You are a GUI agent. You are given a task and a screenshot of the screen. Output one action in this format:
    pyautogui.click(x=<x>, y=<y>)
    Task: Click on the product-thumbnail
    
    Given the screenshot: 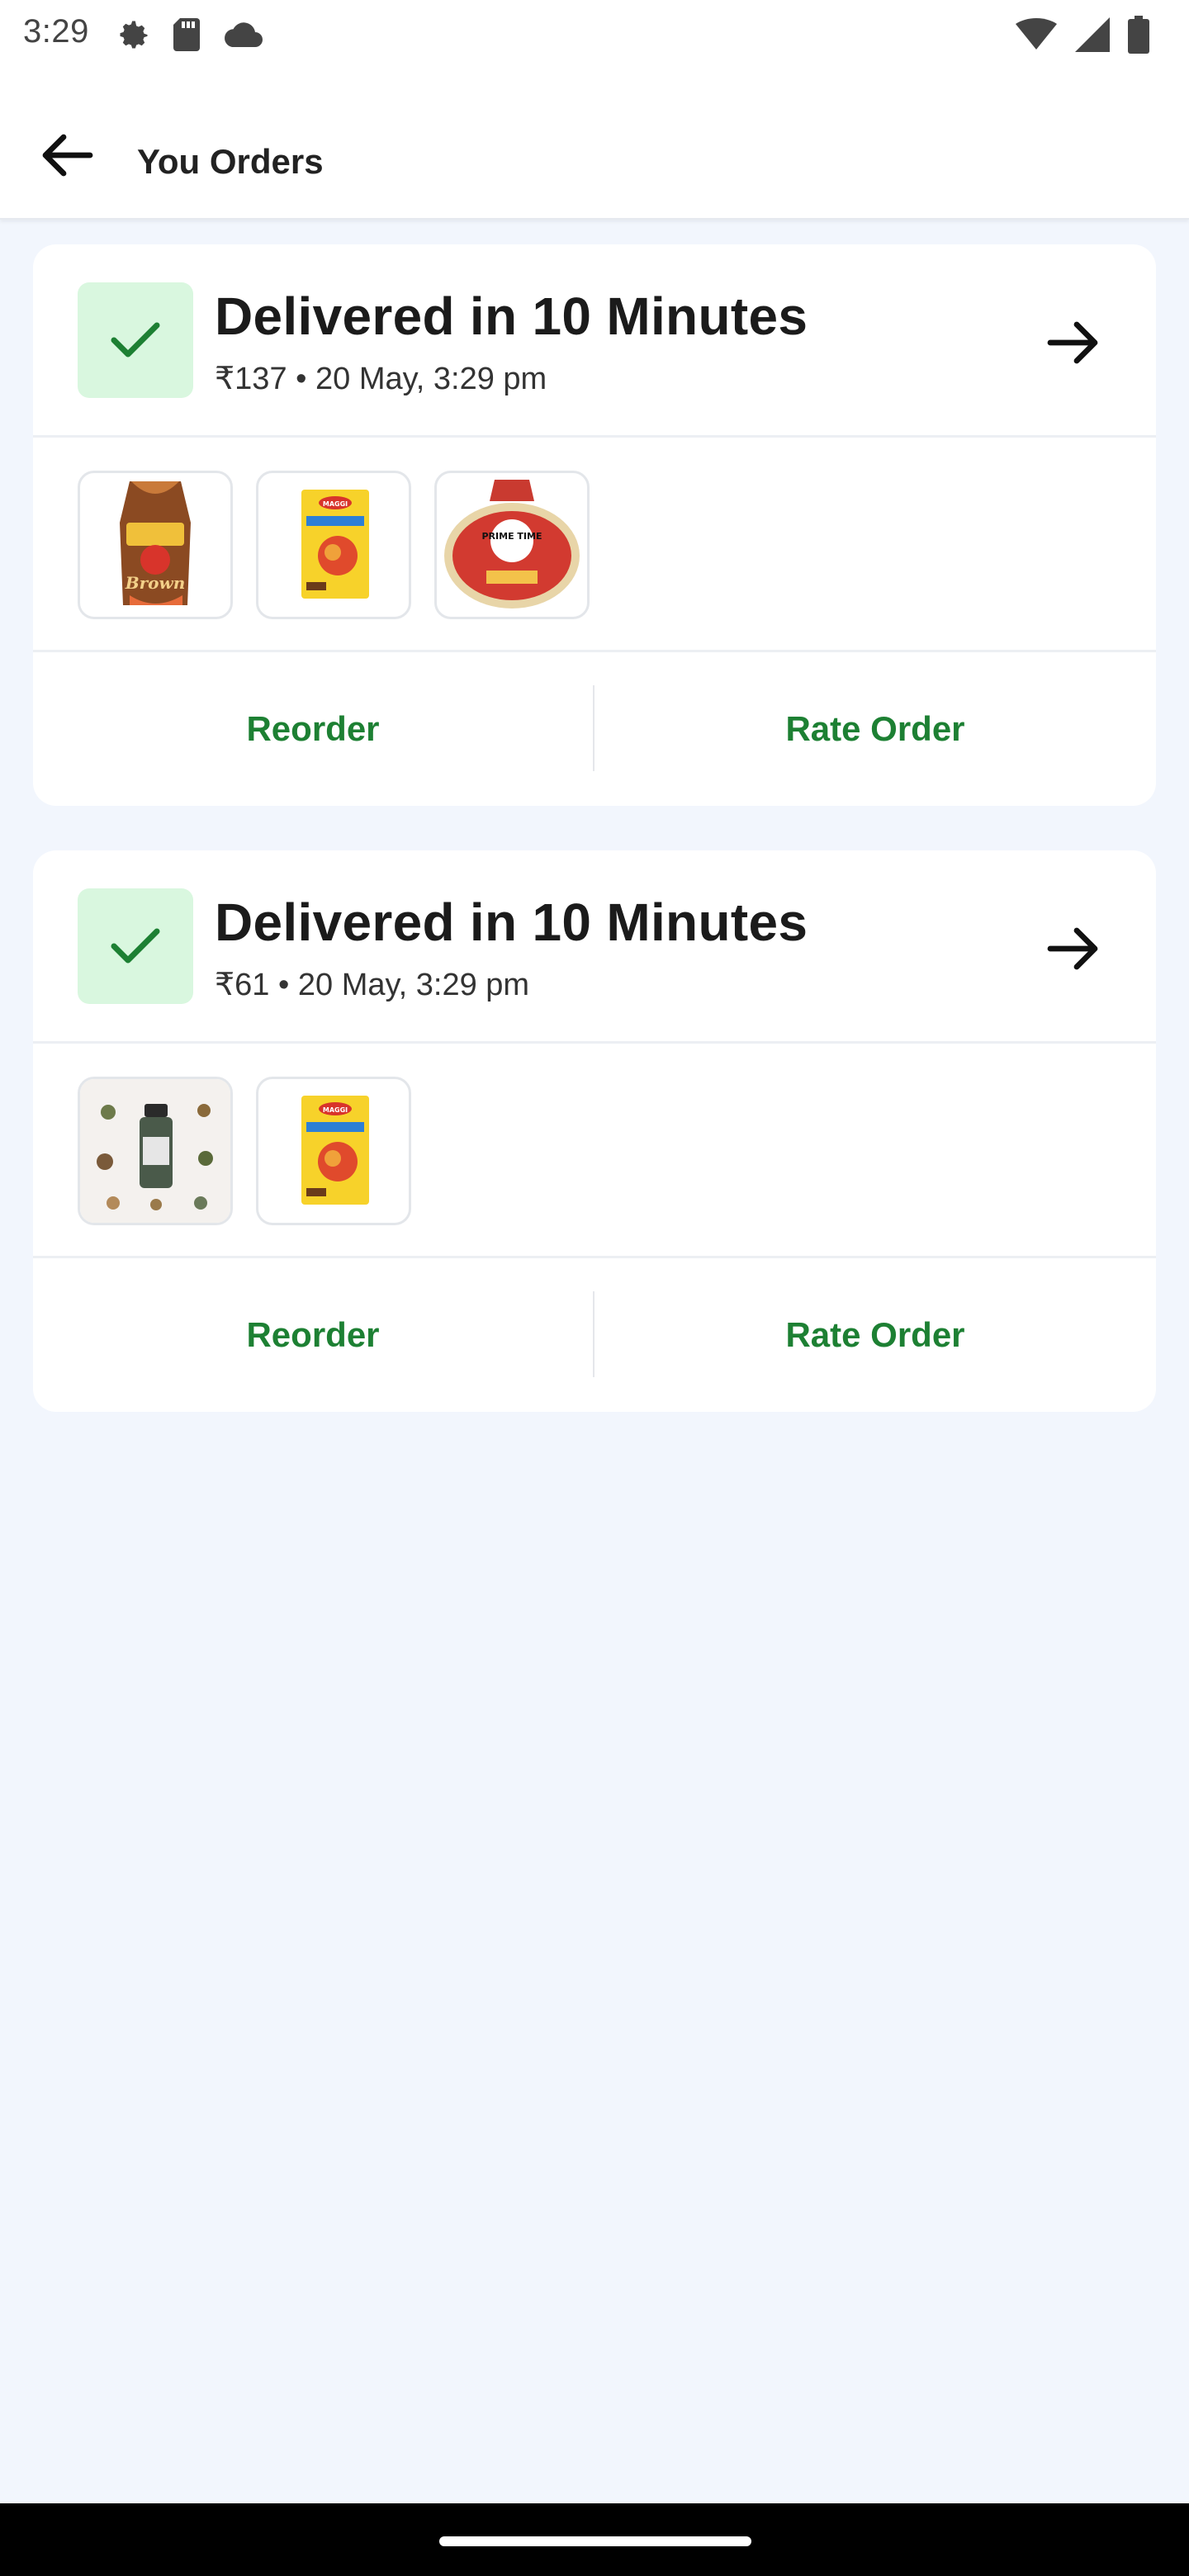 What is the action you would take?
    pyautogui.click(x=155, y=1151)
    